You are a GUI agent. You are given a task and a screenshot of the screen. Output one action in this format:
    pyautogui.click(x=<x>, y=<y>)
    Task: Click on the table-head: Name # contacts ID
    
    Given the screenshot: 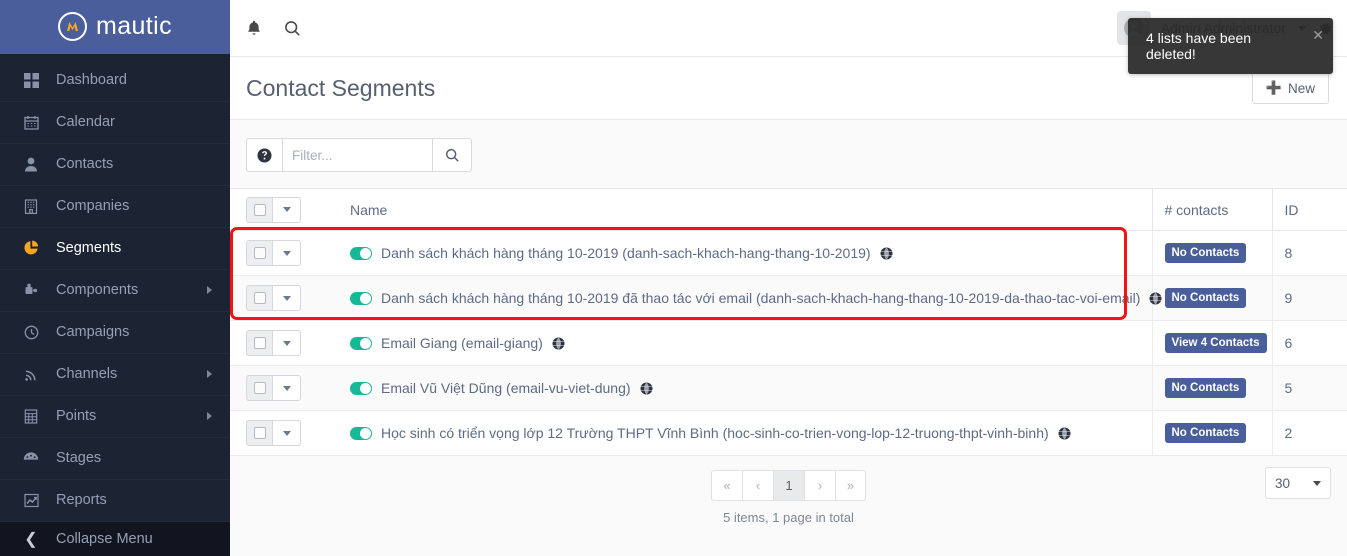 What is the action you would take?
    pyautogui.click(x=788, y=209)
    